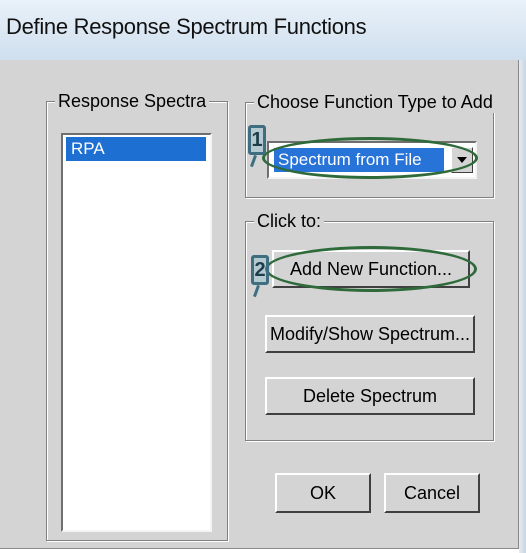  Describe the element at coordinates (432, 493) in the screenshot. I see `cancel-button: Cancel` at that location.